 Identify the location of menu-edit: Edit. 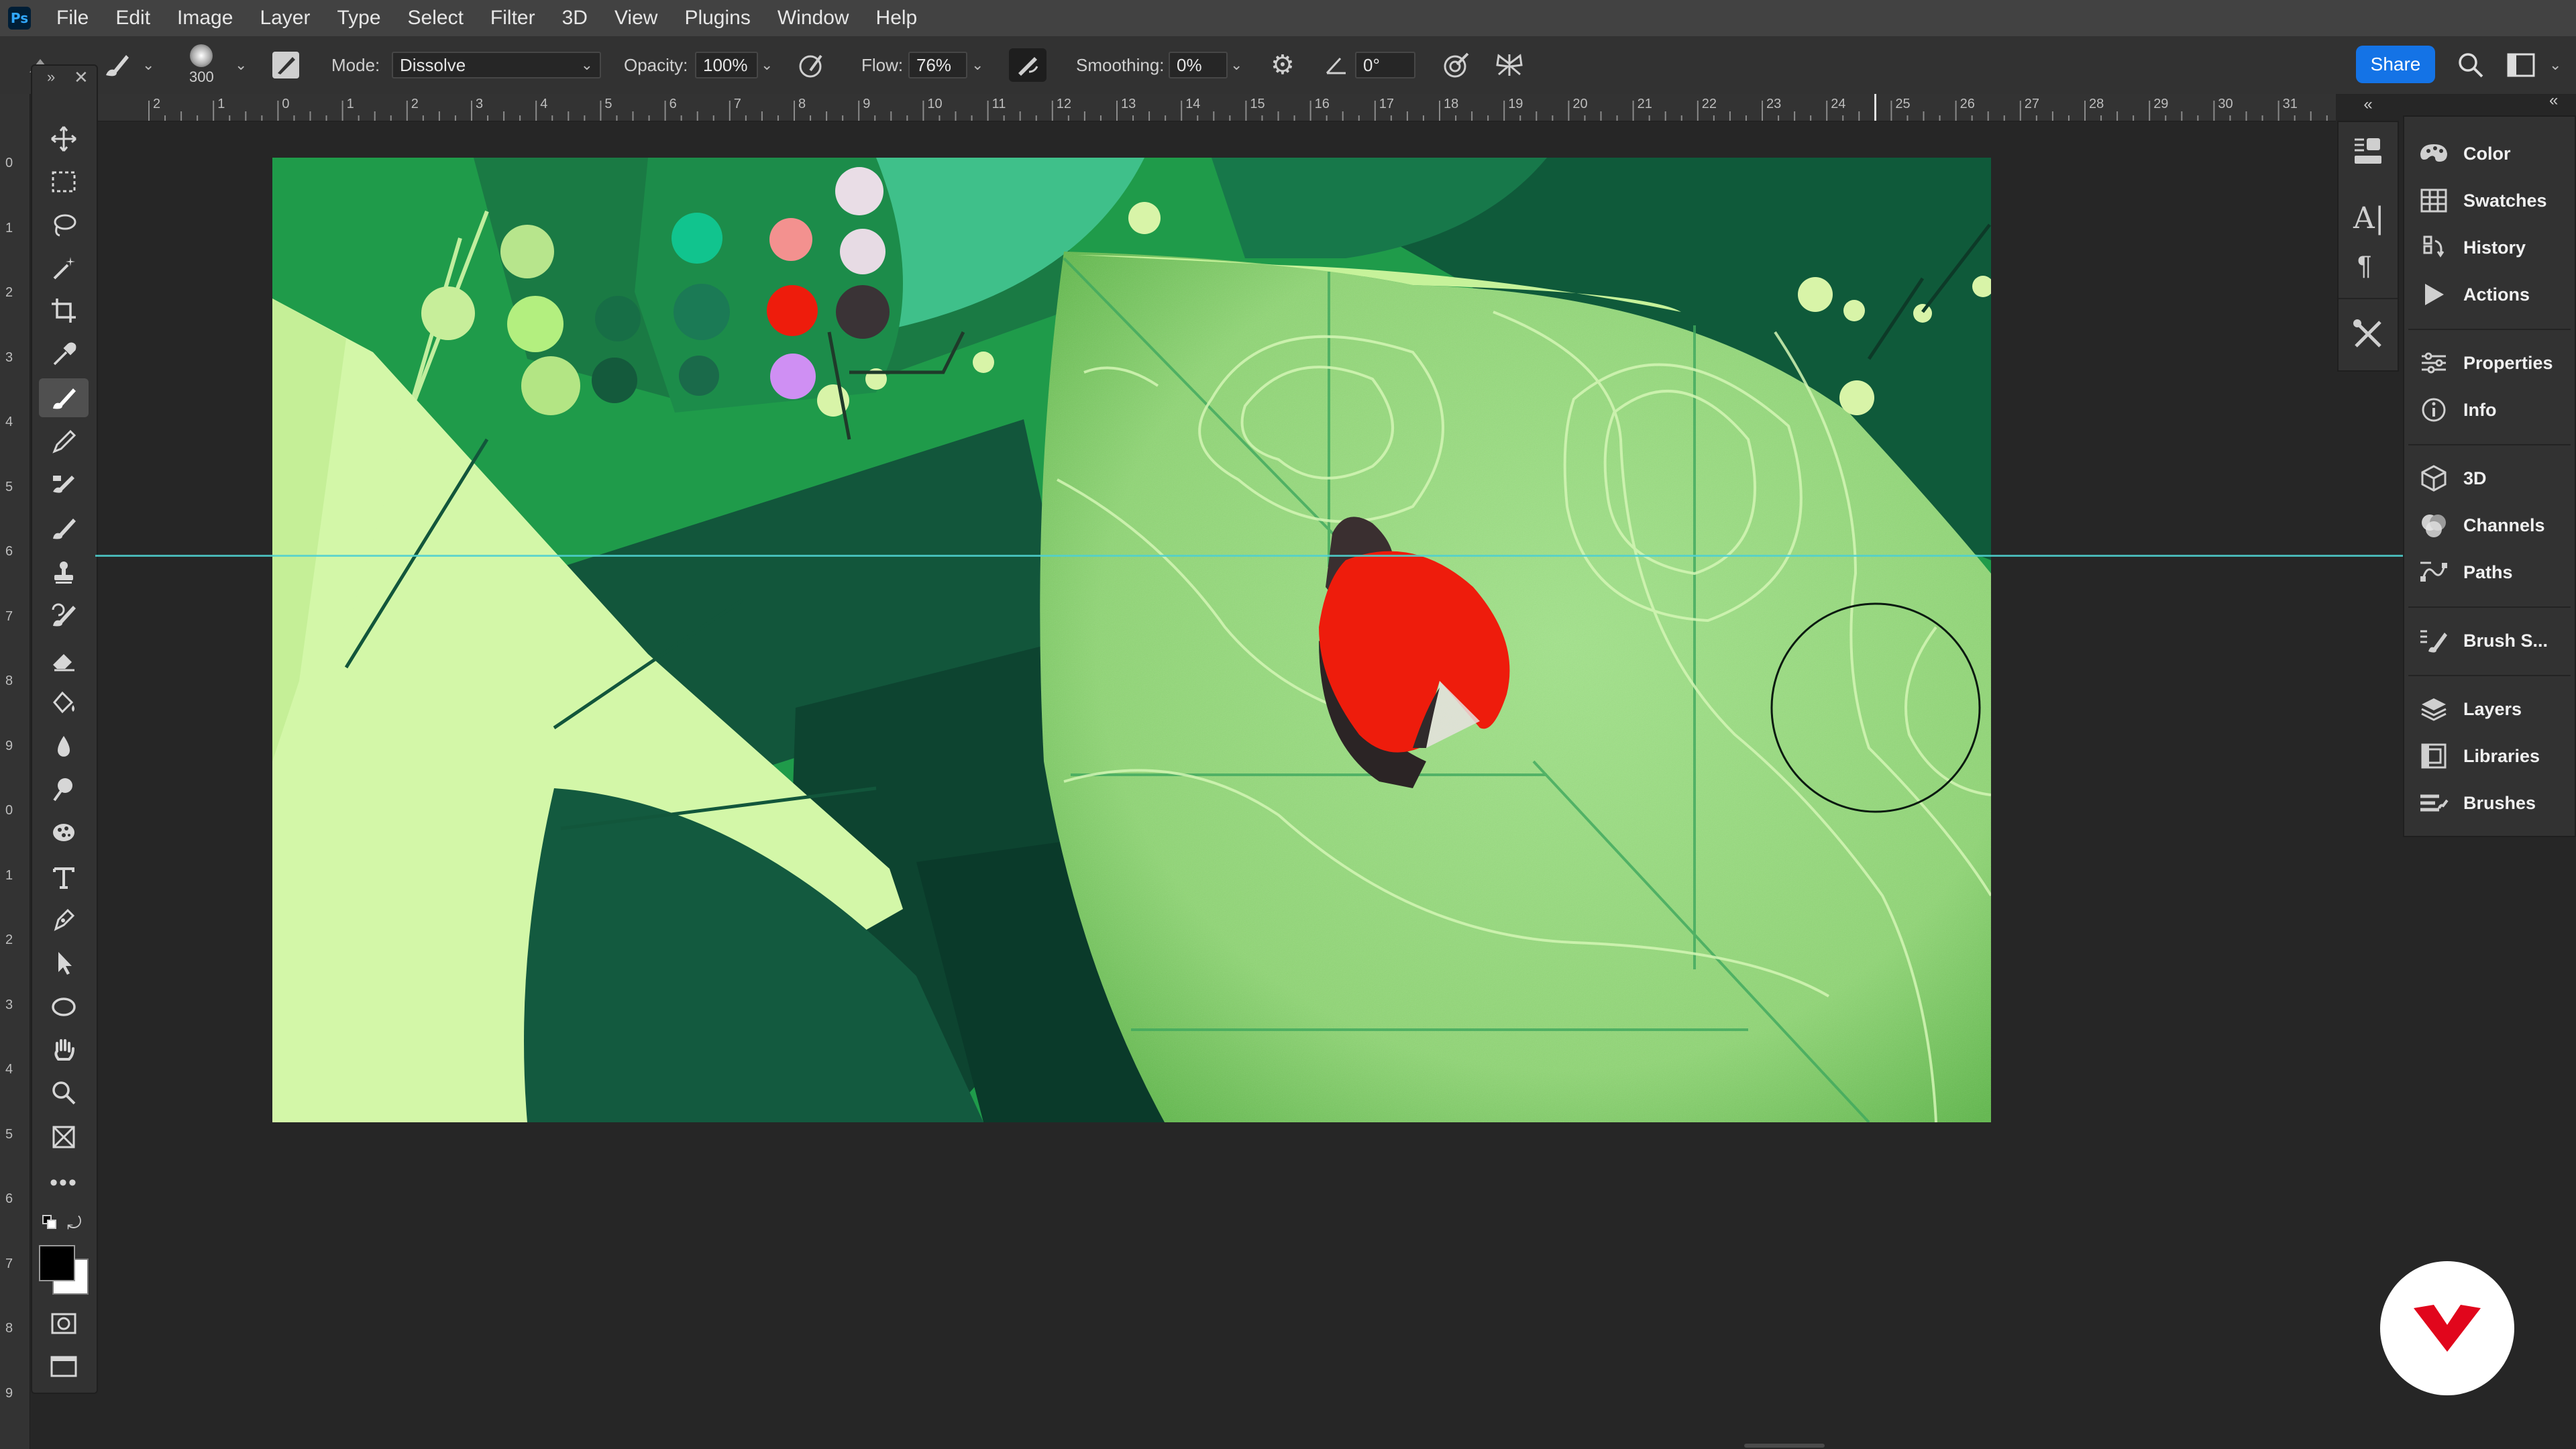
(133, 18).